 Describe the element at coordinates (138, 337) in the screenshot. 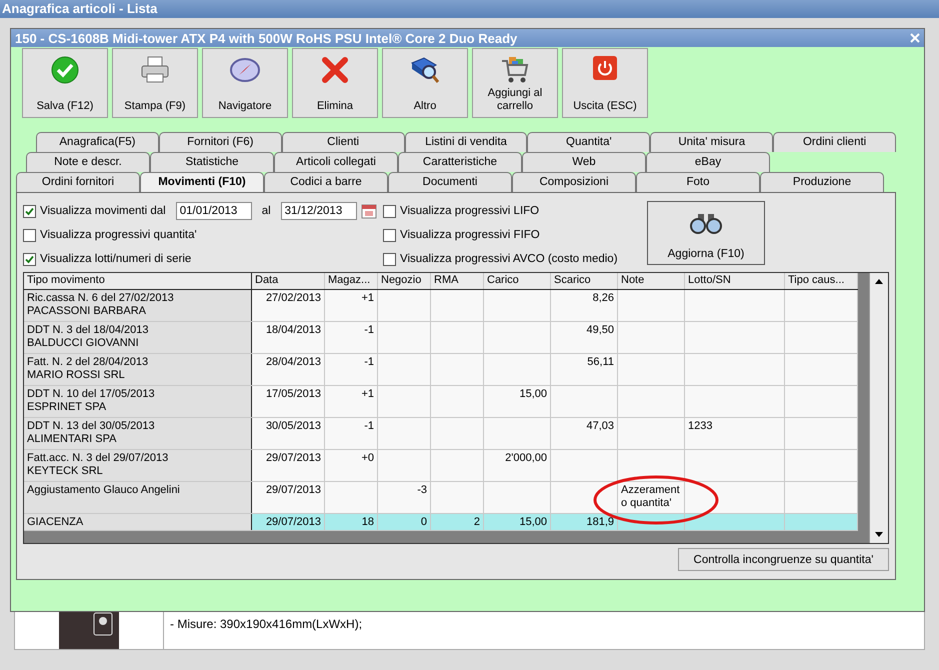

I see `table-cell: DDT N. 3 del 18/04/2013 BALDUCCI GIOVANNI` at that location.